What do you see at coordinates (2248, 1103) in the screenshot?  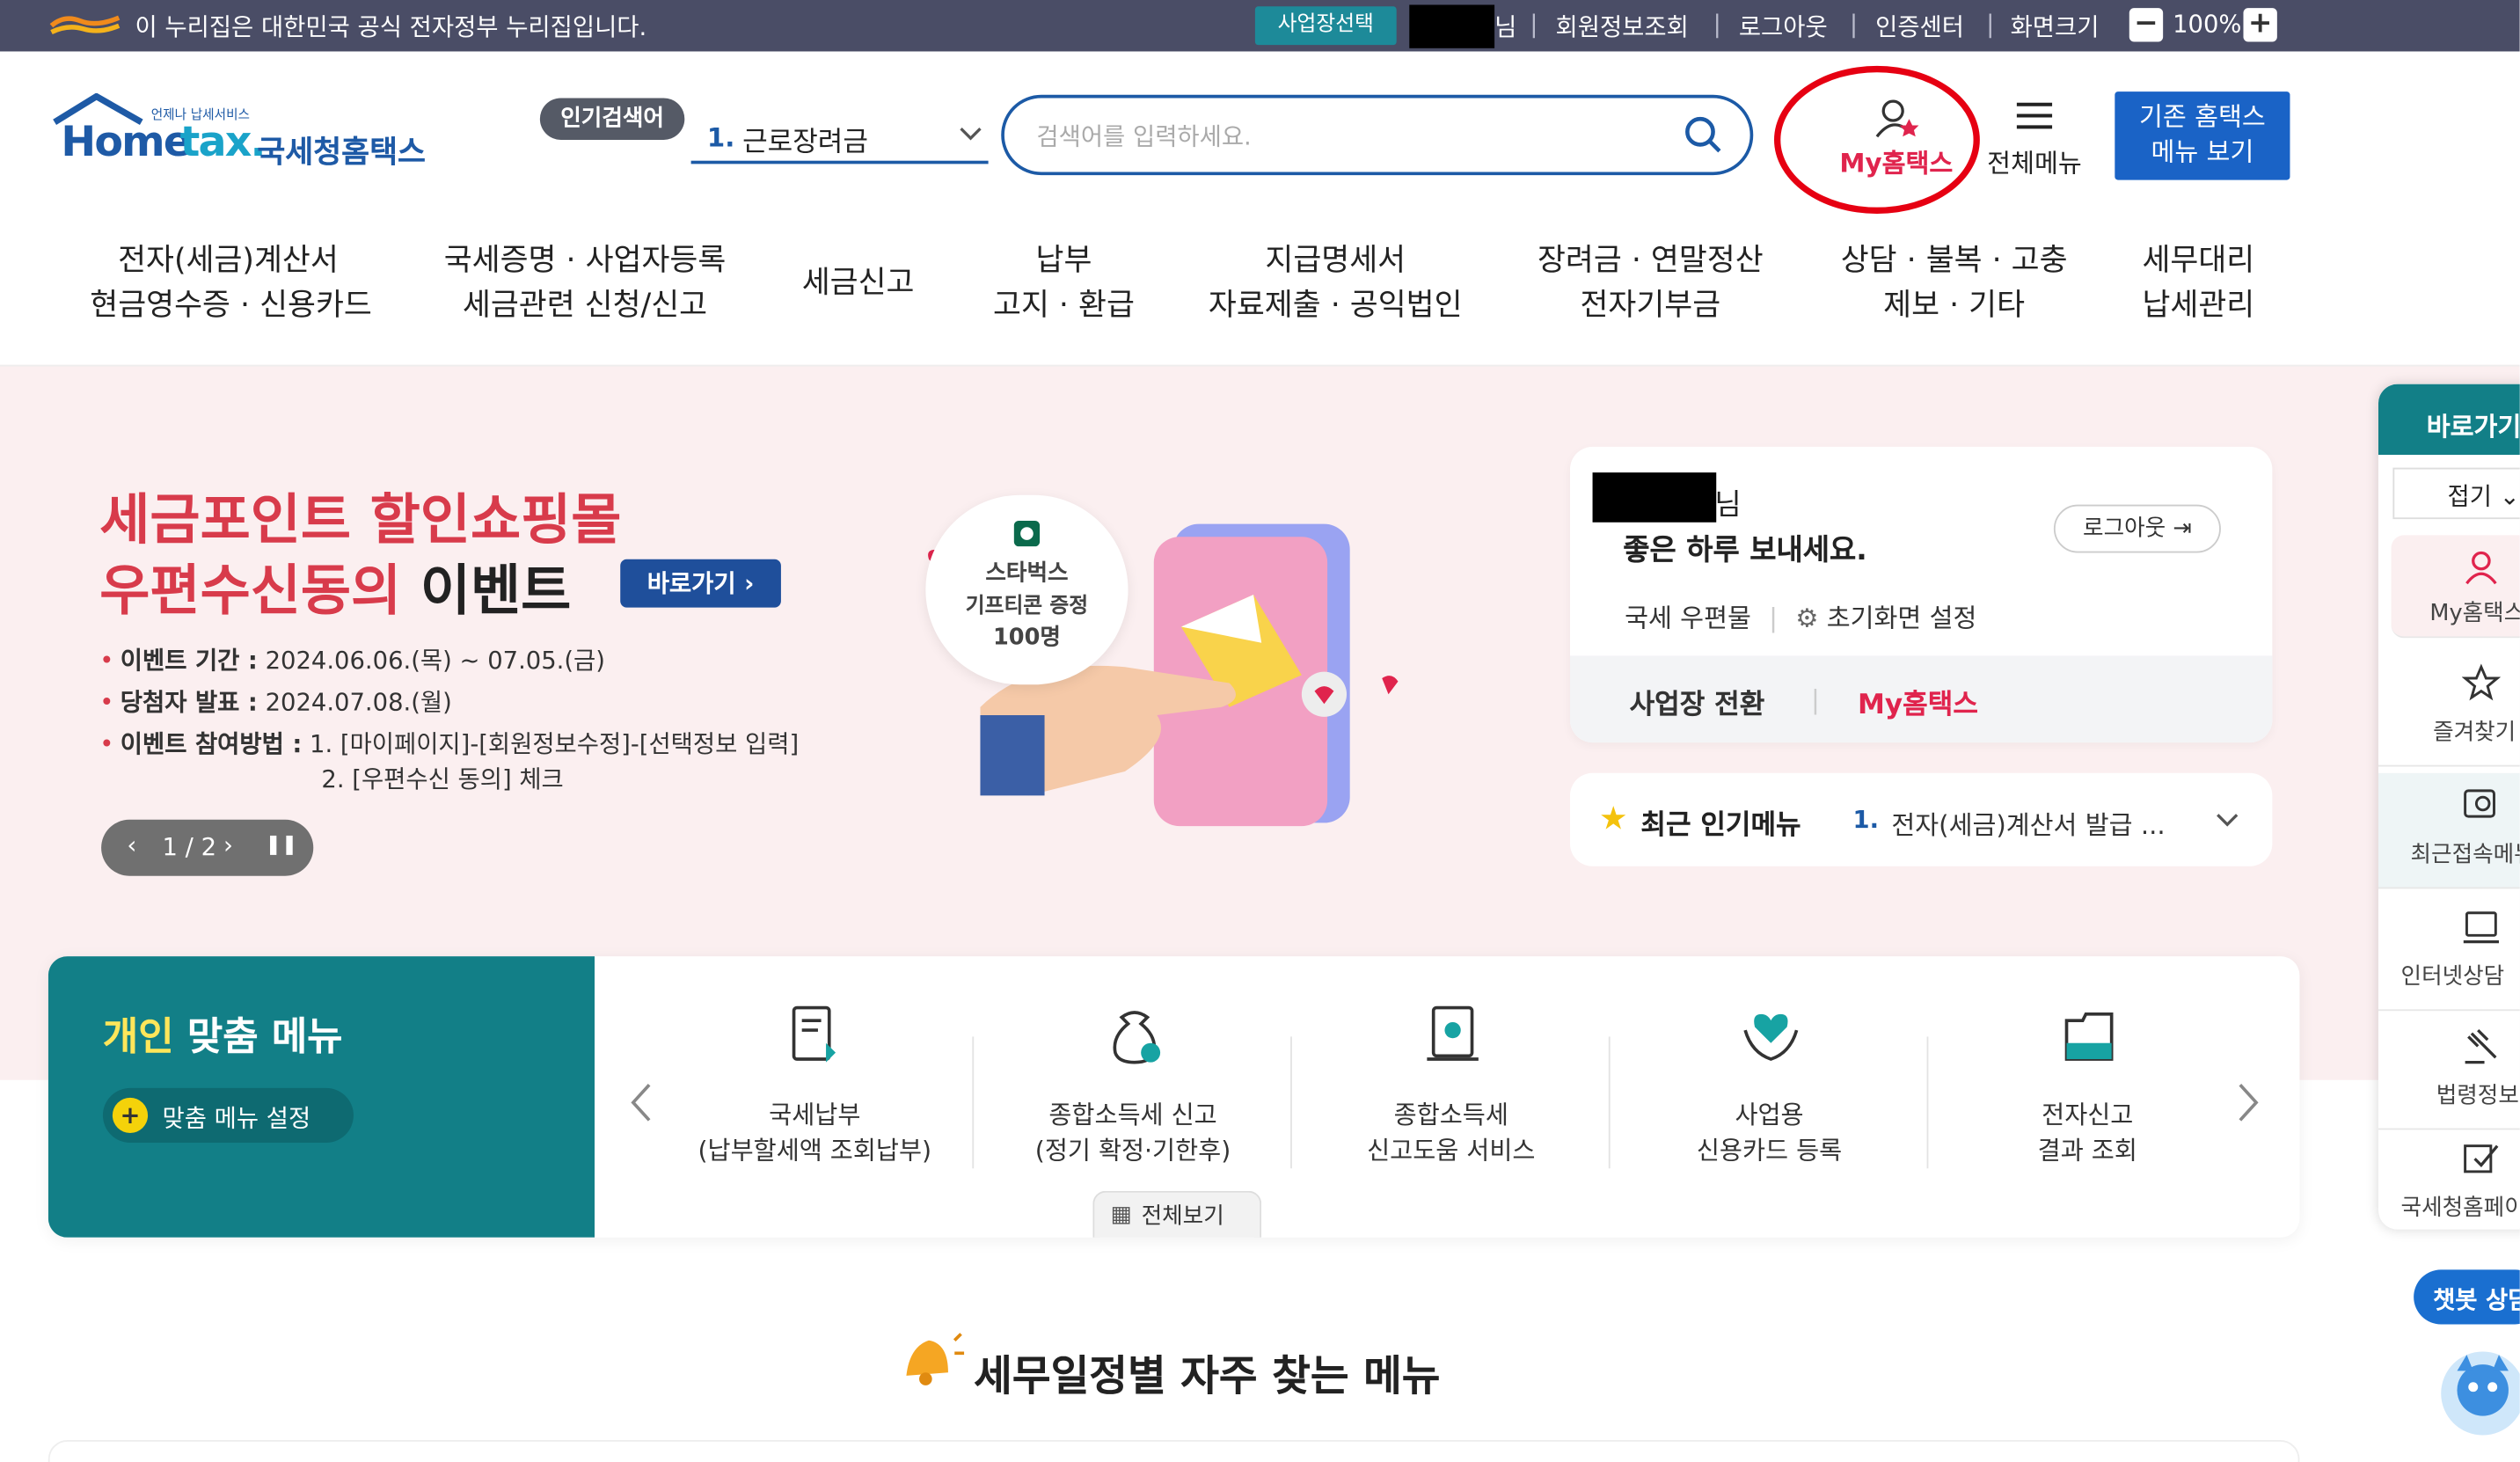 I see `chevron-right-icon` at bounding box center [2248, 1103].